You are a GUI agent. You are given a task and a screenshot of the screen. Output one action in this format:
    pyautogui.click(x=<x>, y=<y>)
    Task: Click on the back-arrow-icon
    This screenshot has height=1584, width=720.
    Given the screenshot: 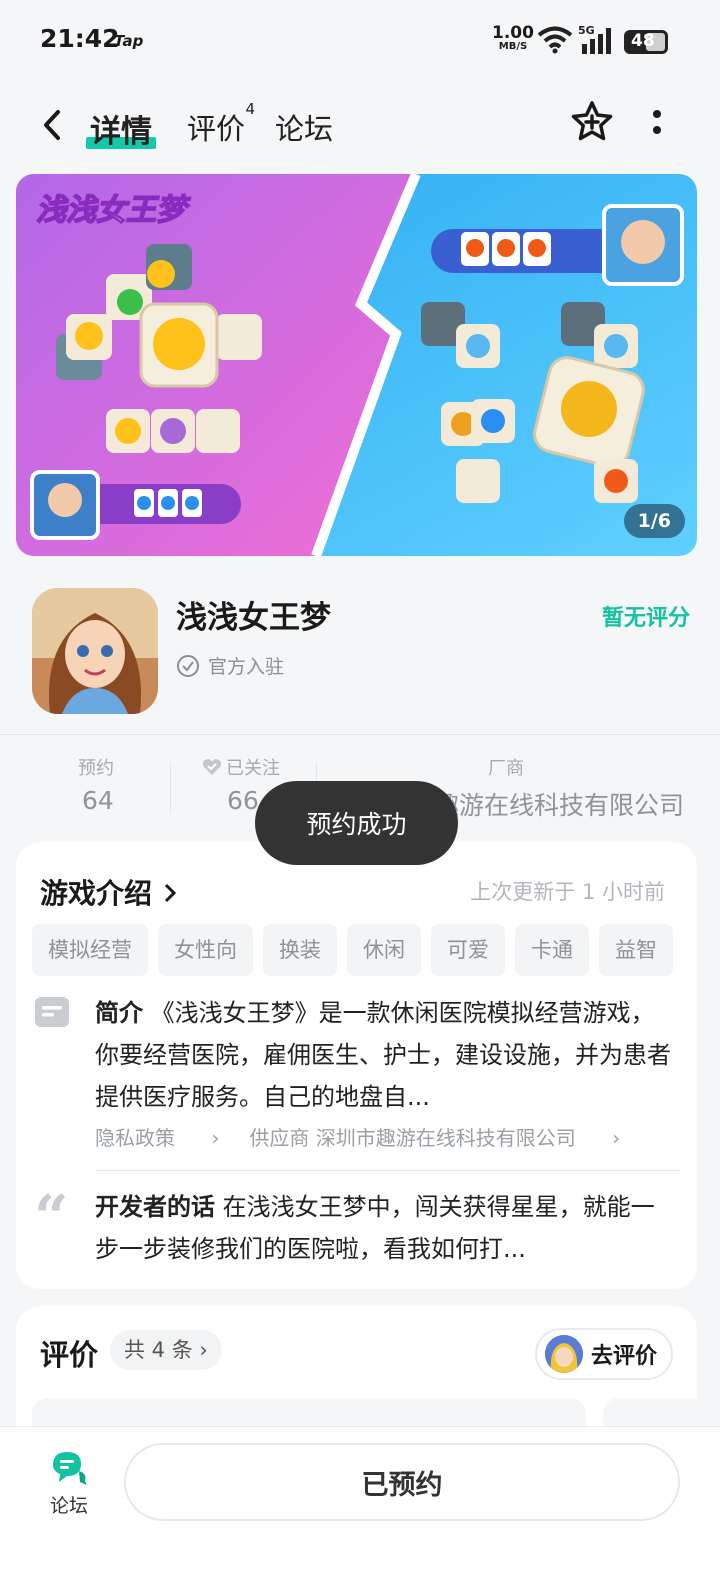 What is the action you would take?
    pyautogui.click(x=53, y=125)
    